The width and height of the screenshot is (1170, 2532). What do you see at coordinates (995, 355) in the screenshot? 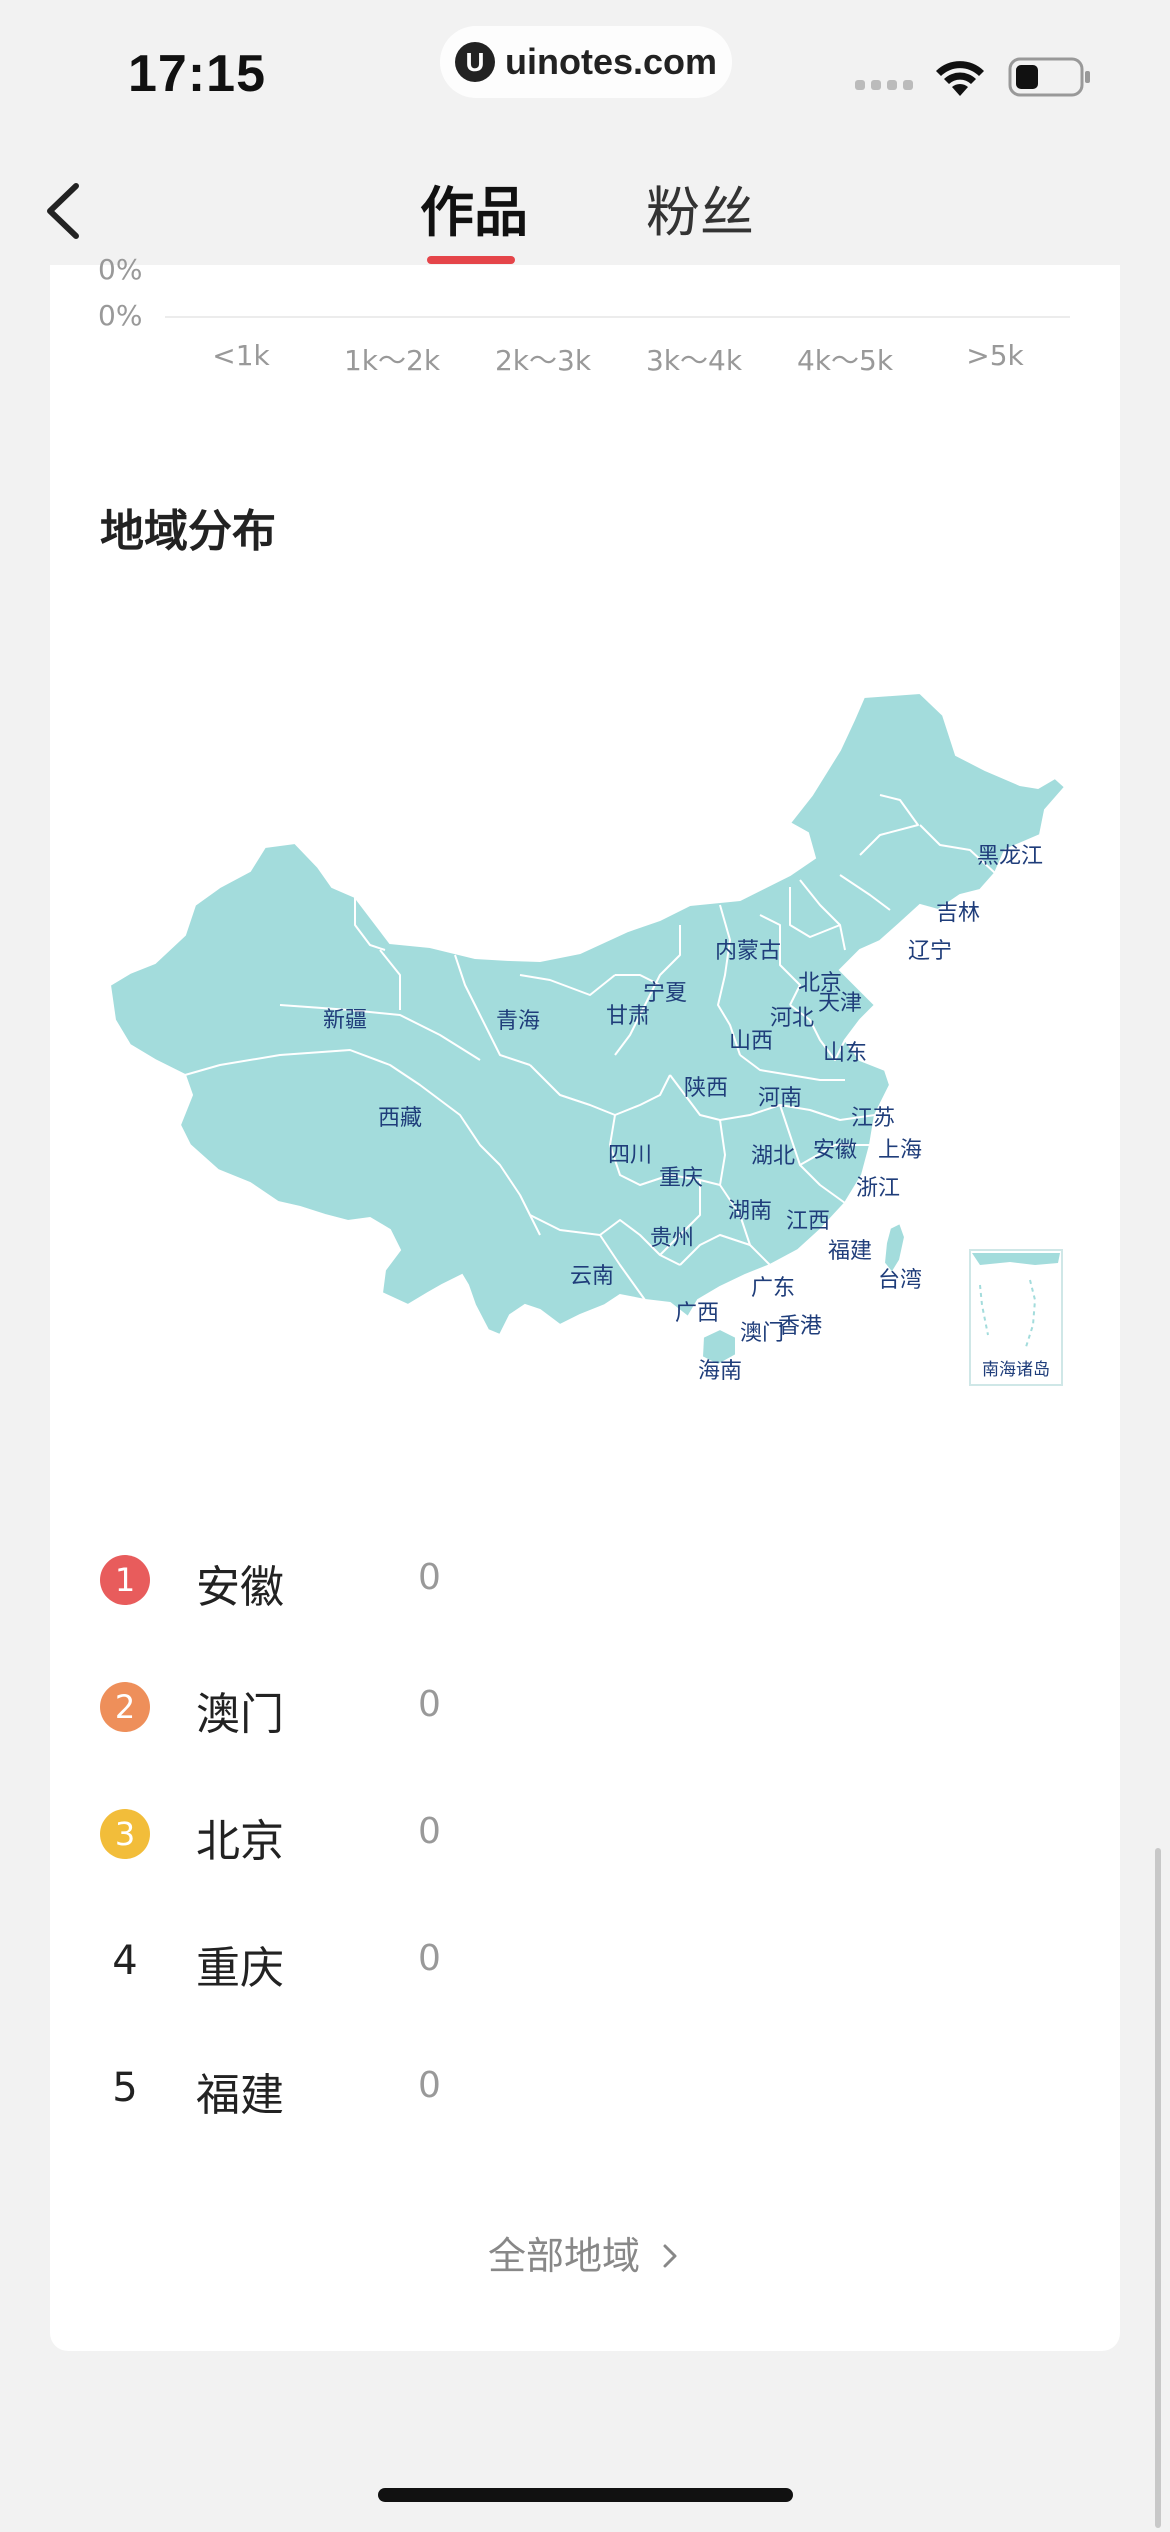
I see `x-tick-label: >5k` at bounding box center [995, 355].